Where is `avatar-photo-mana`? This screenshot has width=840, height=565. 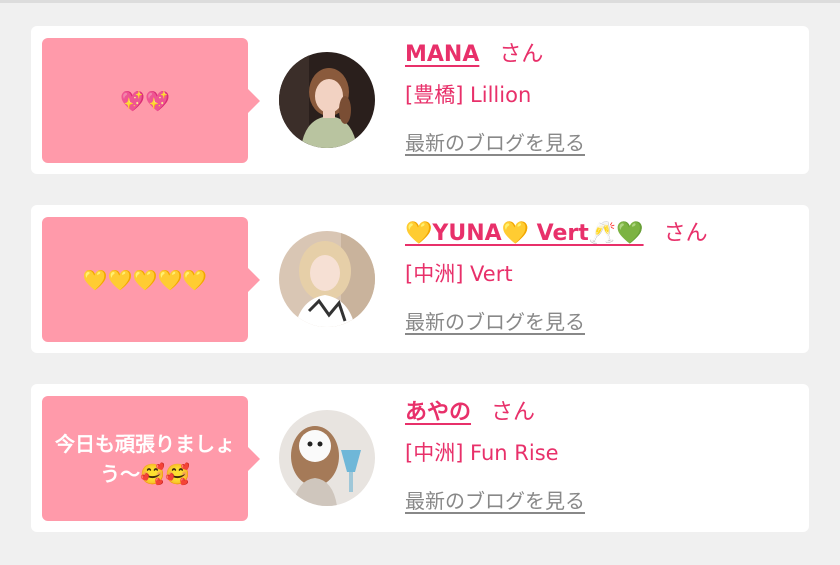 avatar-photo-mana is located at coordinates (327, 100).